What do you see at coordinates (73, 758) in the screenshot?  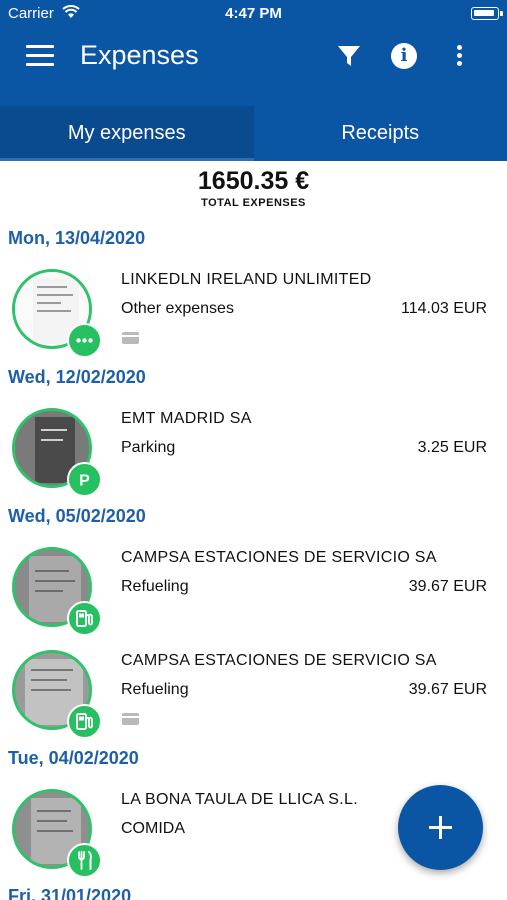 I see `date-header: Tue, 04/02/2020` at bounding box center [73, 758].